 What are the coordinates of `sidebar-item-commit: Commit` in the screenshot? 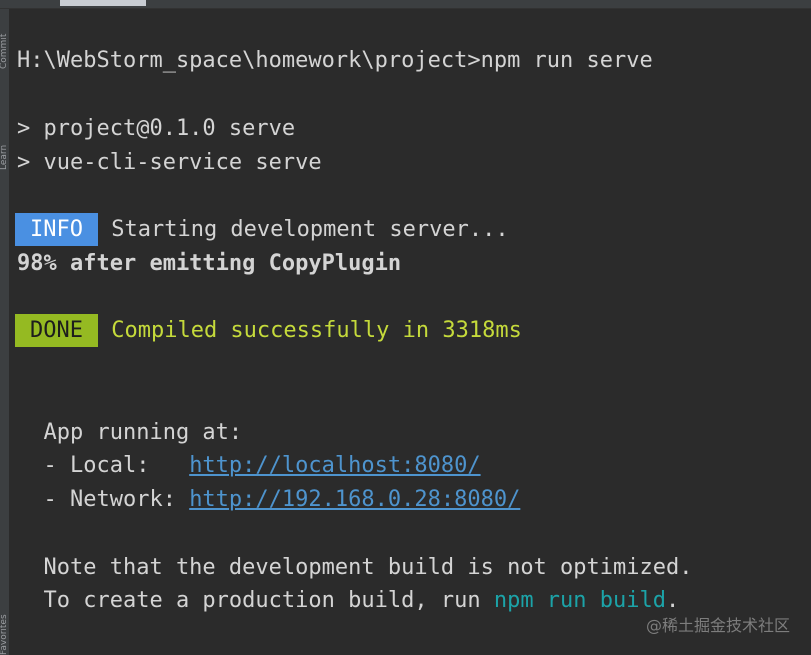 It's located at (4, 39).